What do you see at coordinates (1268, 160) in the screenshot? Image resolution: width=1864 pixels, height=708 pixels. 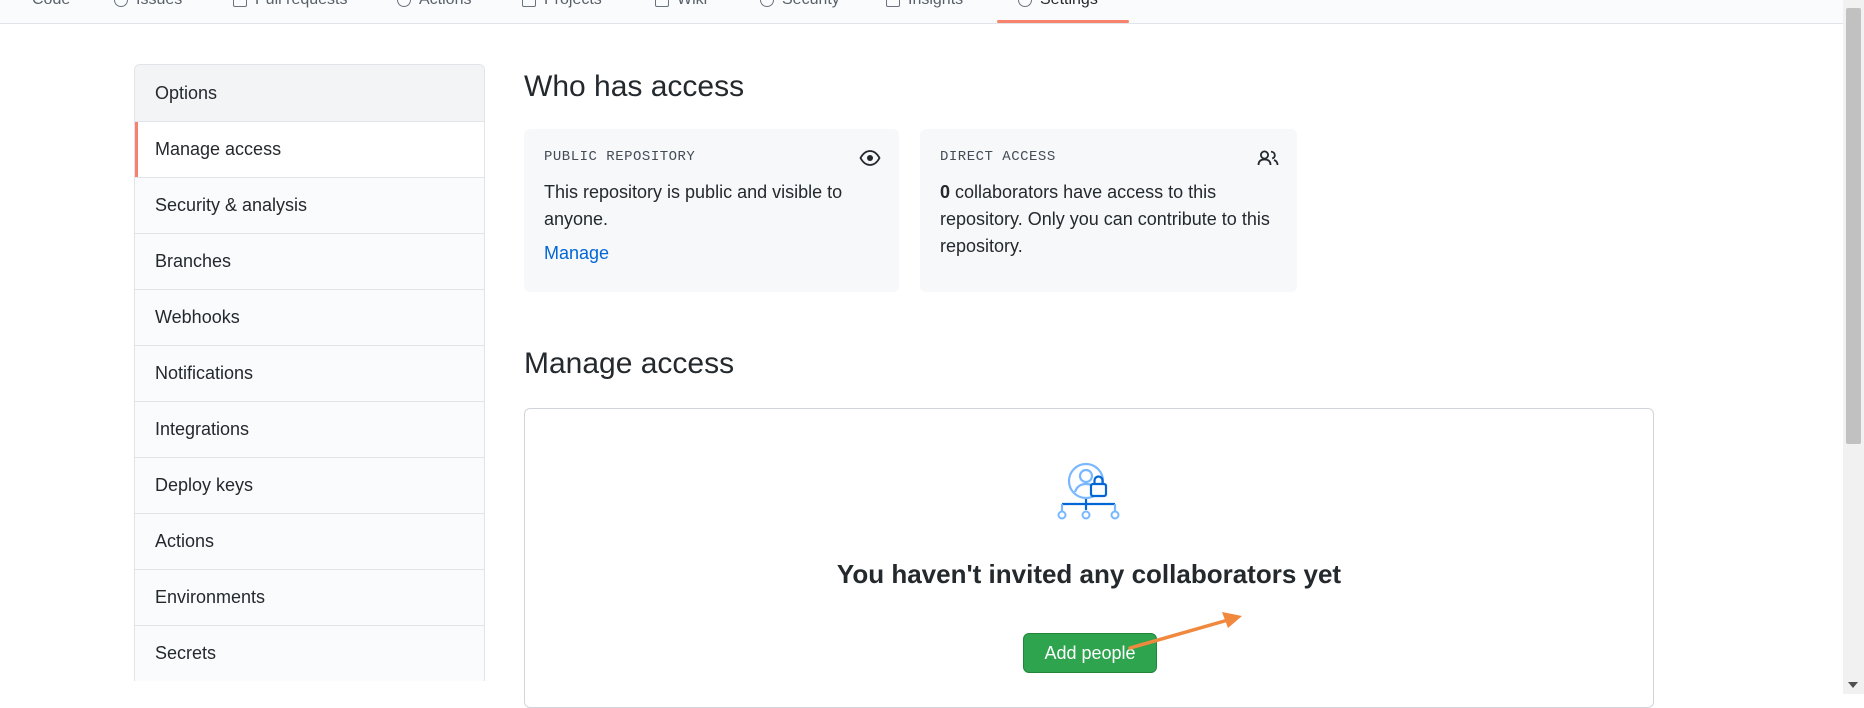 I see `people-icon` at bounding box center [1268, 160].